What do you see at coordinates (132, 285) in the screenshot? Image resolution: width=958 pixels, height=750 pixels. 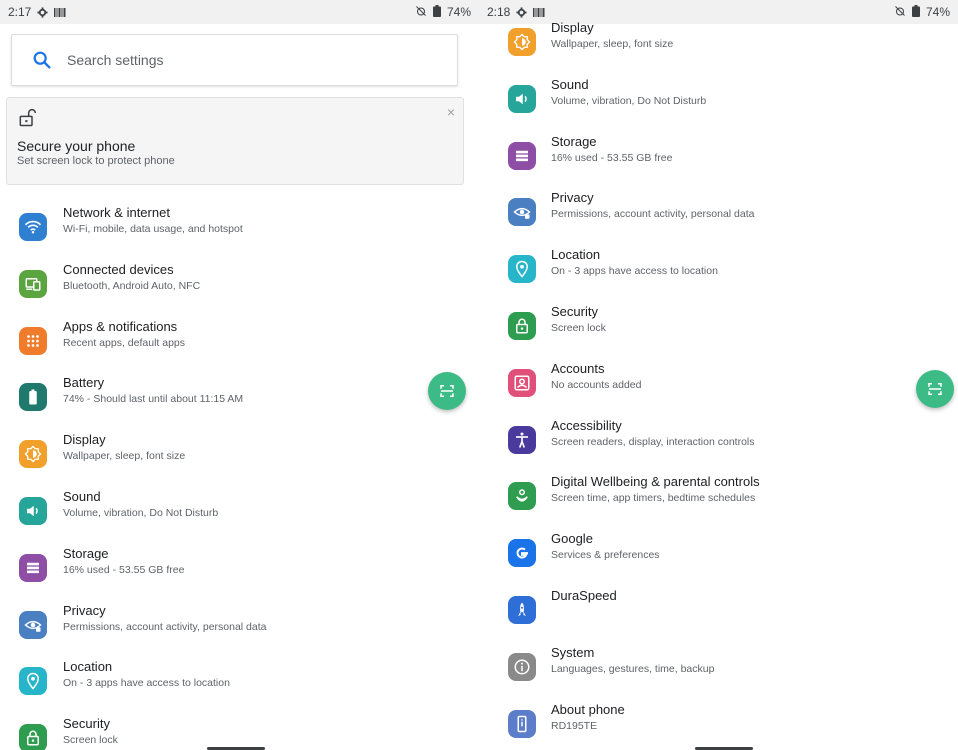 I see `item-subtitle: Bluetooth, Android Auto, NFC` at bounding box center [132, 285].